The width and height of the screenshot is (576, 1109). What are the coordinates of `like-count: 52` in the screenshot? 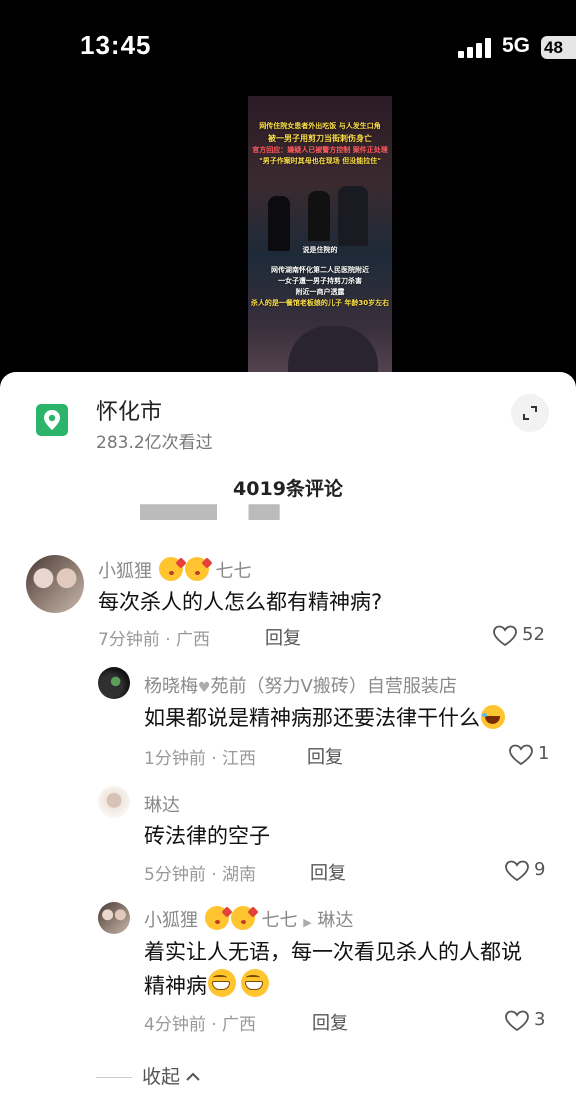 It's located at (533, 634).